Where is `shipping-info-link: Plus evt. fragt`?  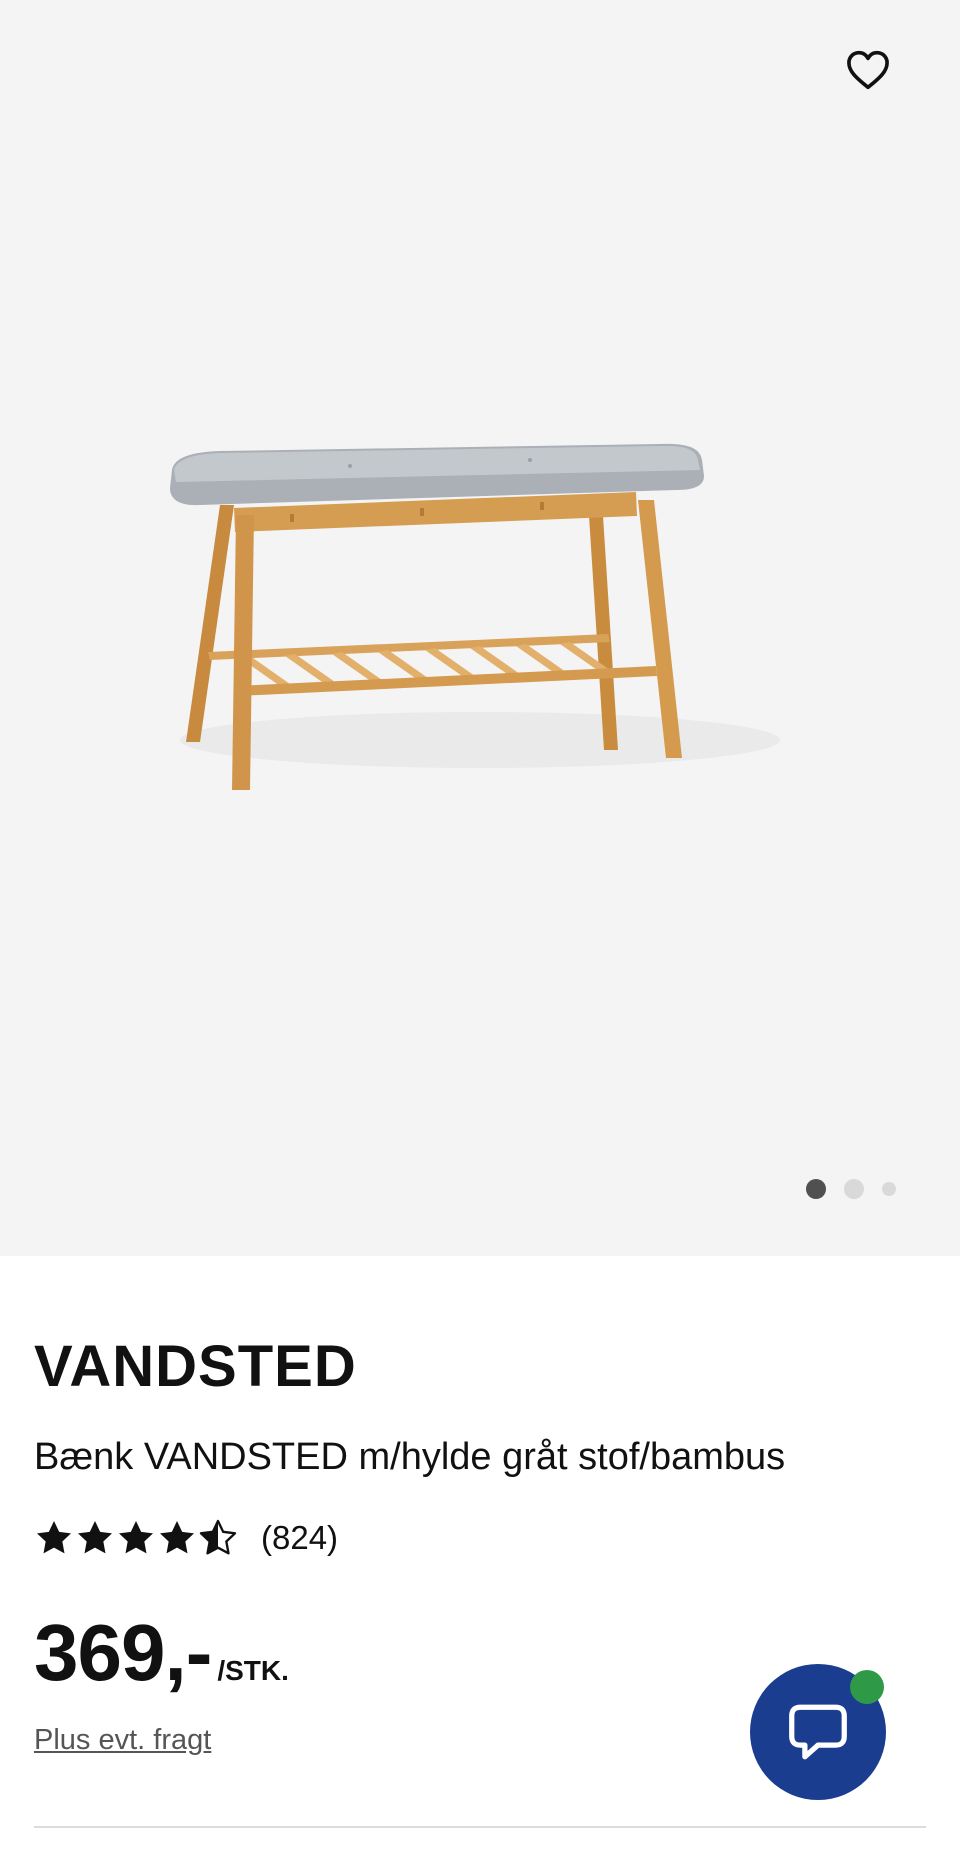
shipping-info-link: Plus evt. fragt is located at coordinates (122, 1740).